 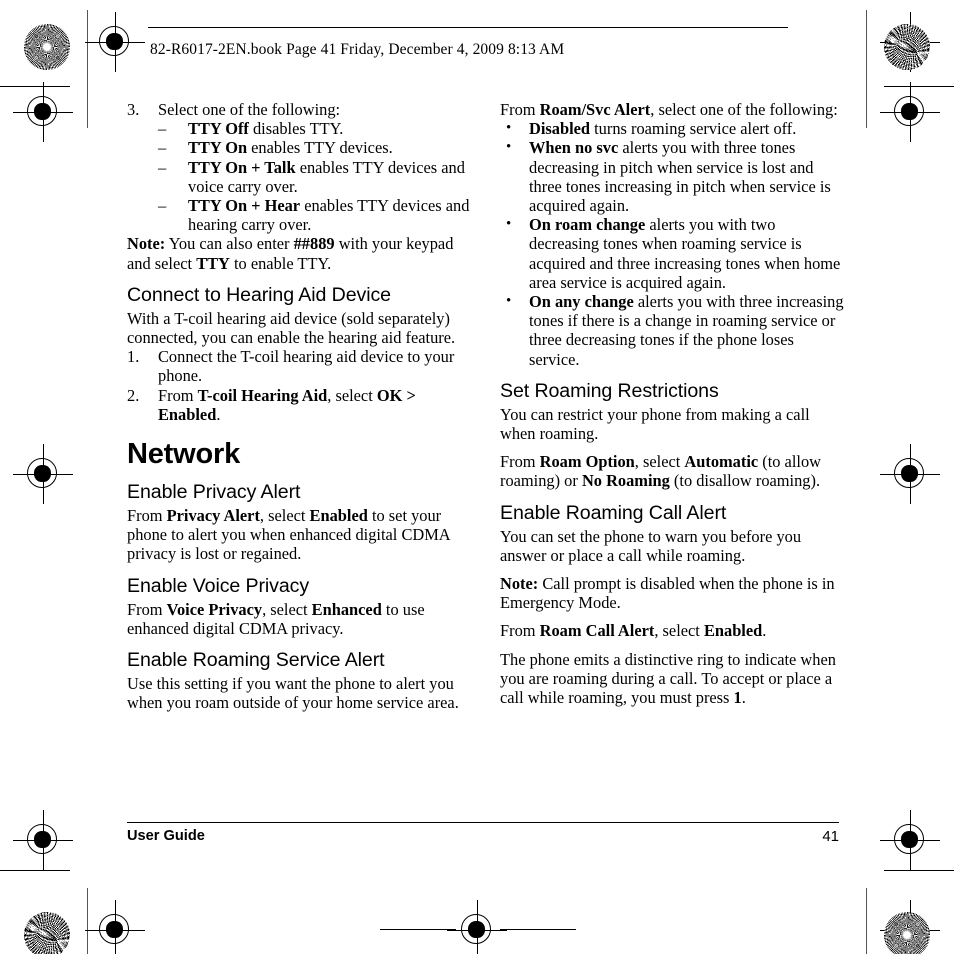 I want to click on trim-line-top-right-vertical, so click(x=866, y=69).